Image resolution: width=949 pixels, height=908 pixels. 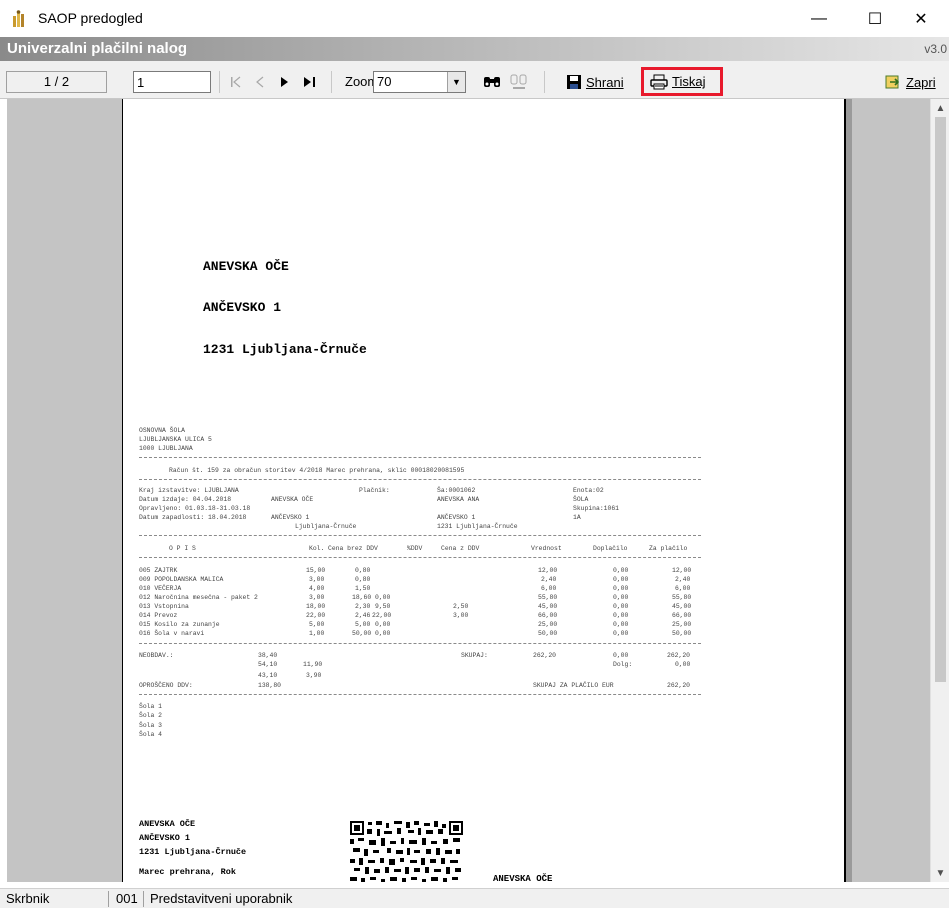 I want to click on due-label: SKUPAJ ZA PLAČILO EUR, so click(x=573, y=685).